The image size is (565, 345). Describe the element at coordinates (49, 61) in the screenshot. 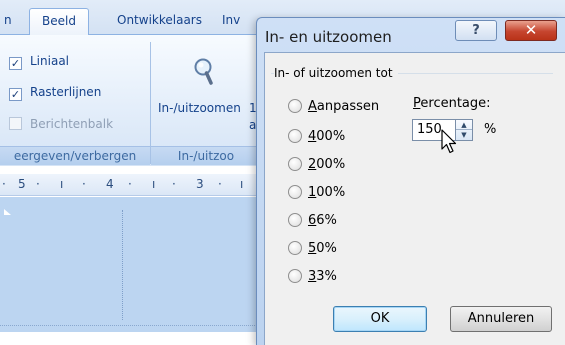

I see `checkbox-liniaal-label: Liniaal` at that location.